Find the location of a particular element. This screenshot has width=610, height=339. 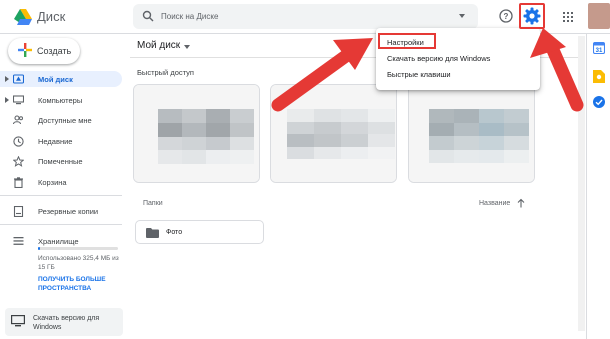

app-name: Диск is located at coordinates (51, 16).